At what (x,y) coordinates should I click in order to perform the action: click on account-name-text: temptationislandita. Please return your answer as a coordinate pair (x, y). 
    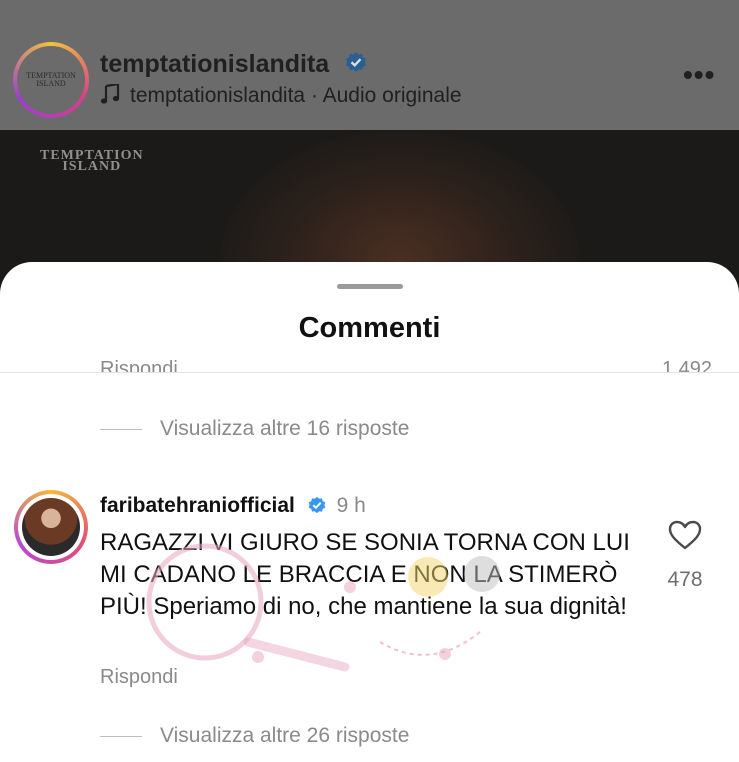
    Looking at the image, I should click on (215, 64).